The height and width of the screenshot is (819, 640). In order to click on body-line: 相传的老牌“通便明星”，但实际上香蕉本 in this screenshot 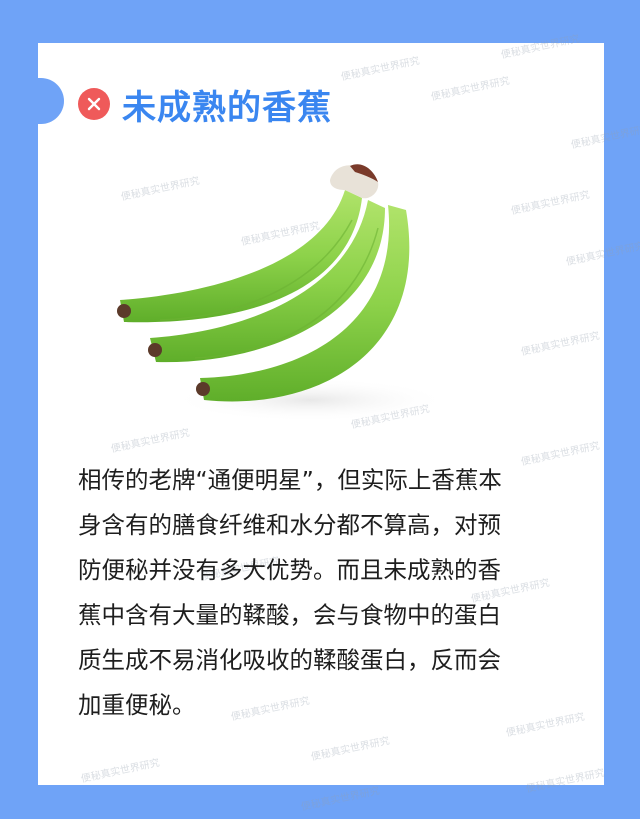, I will do `click(290, 480)`.